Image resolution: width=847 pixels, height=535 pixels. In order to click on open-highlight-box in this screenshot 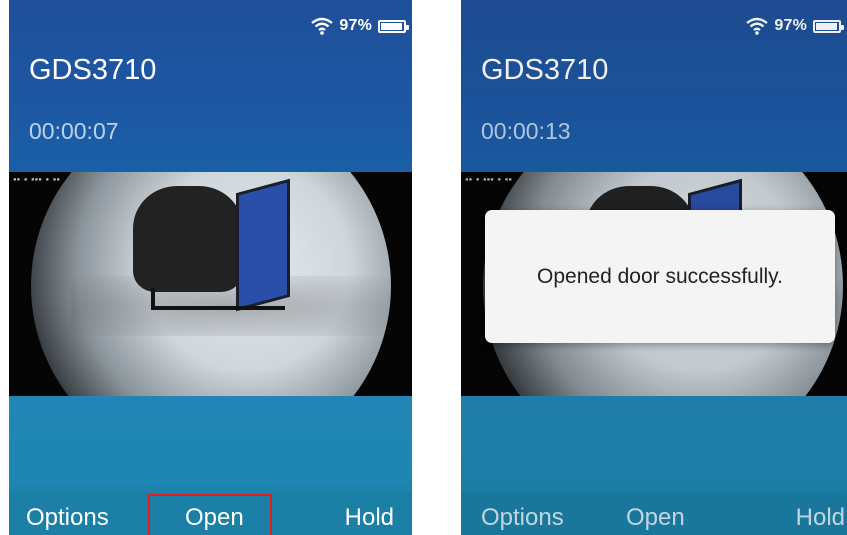, I will do `click(210, 514)`.